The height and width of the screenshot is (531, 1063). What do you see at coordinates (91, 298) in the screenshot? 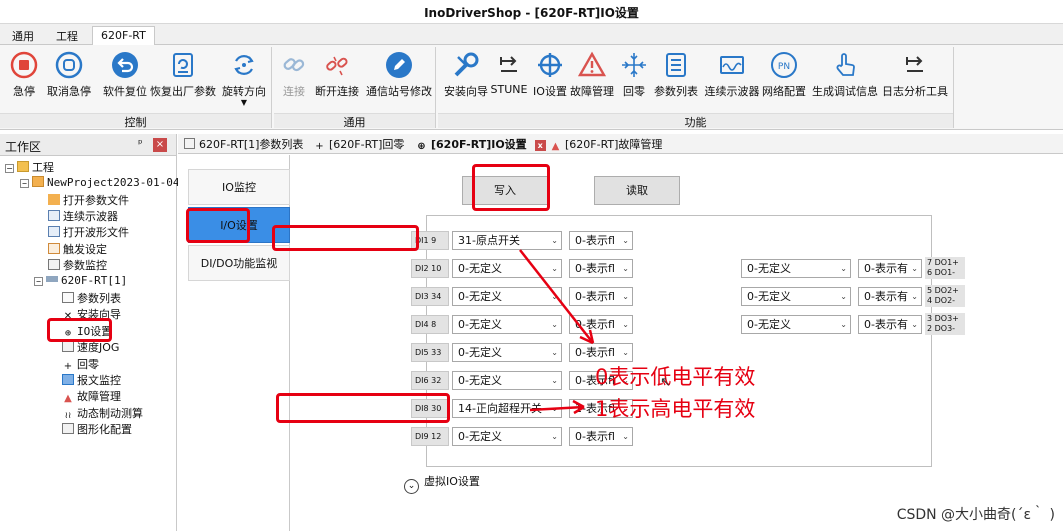
I see `tree-item-param-list: 参数列表` at bounding box center [91, 298].